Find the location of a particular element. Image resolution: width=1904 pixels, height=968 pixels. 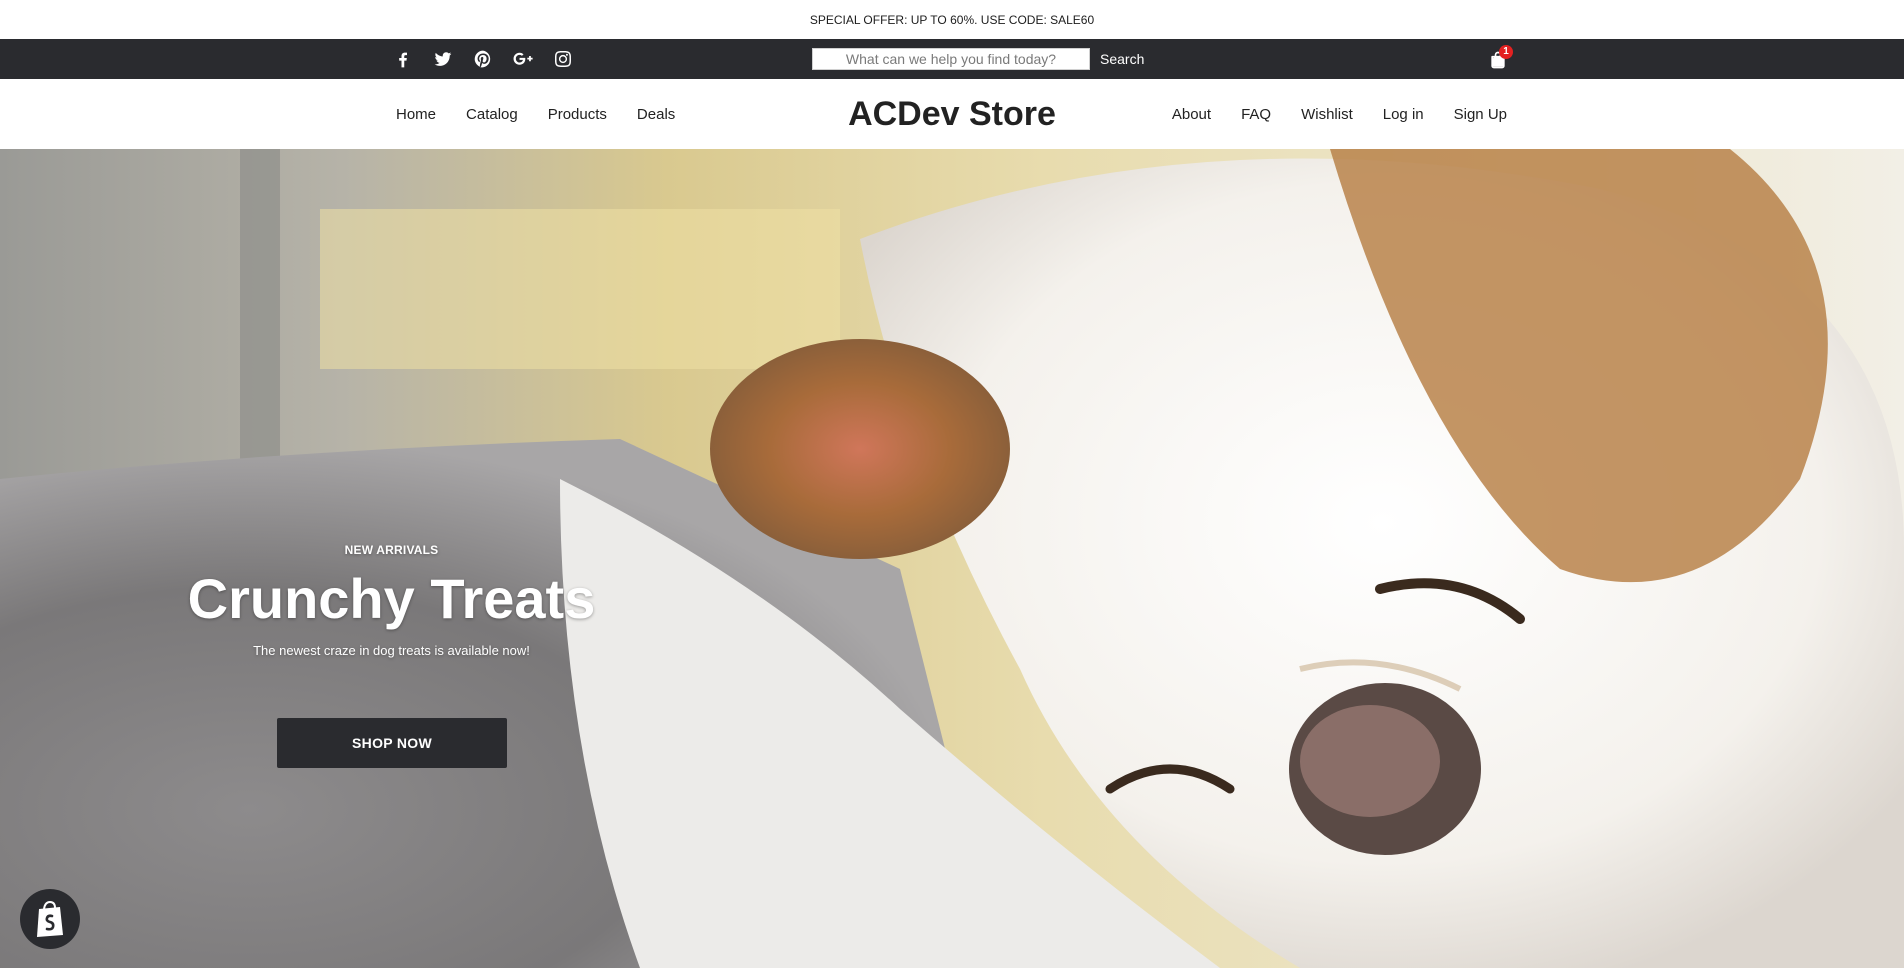

search-input is located at coordinates (951, 59).